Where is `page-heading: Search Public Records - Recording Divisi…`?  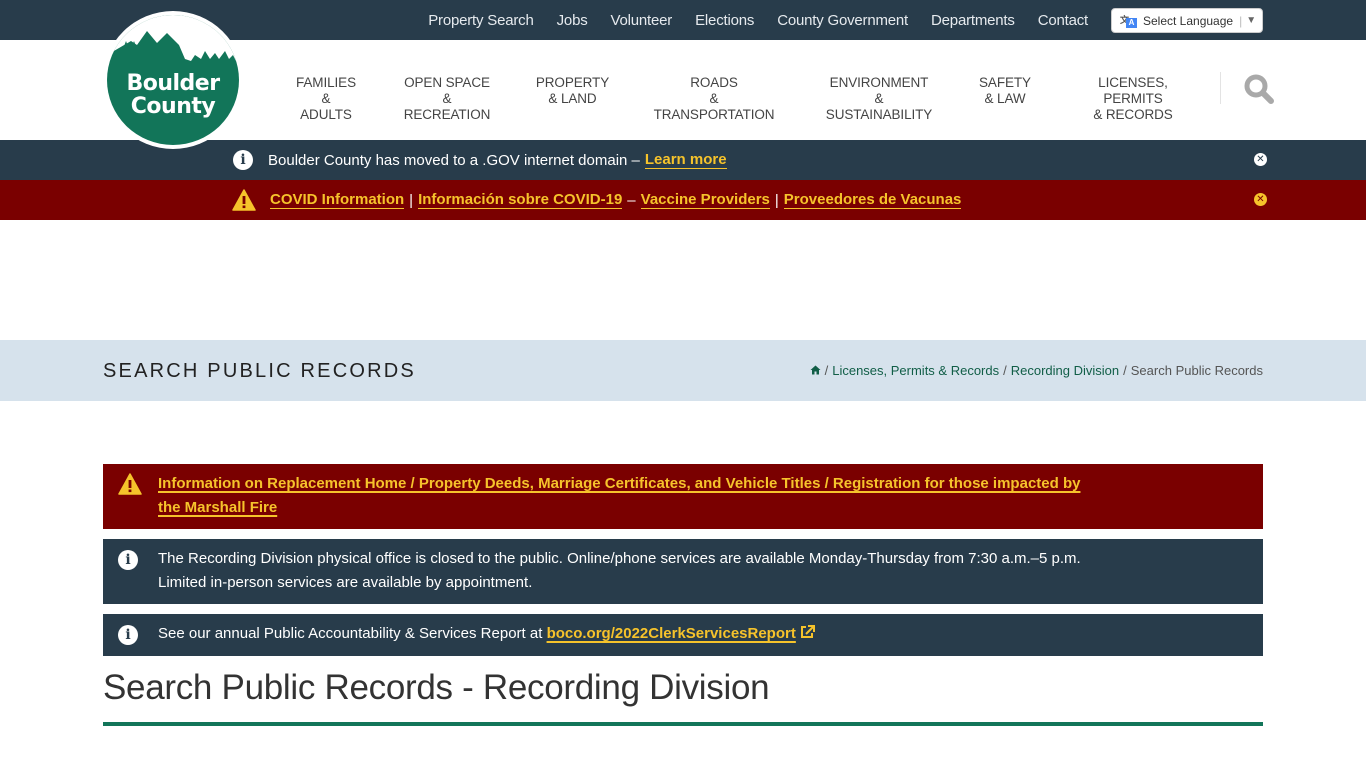 page-heading: Search Public Records - Recording Divisi… is located at coordinates (436, 687).